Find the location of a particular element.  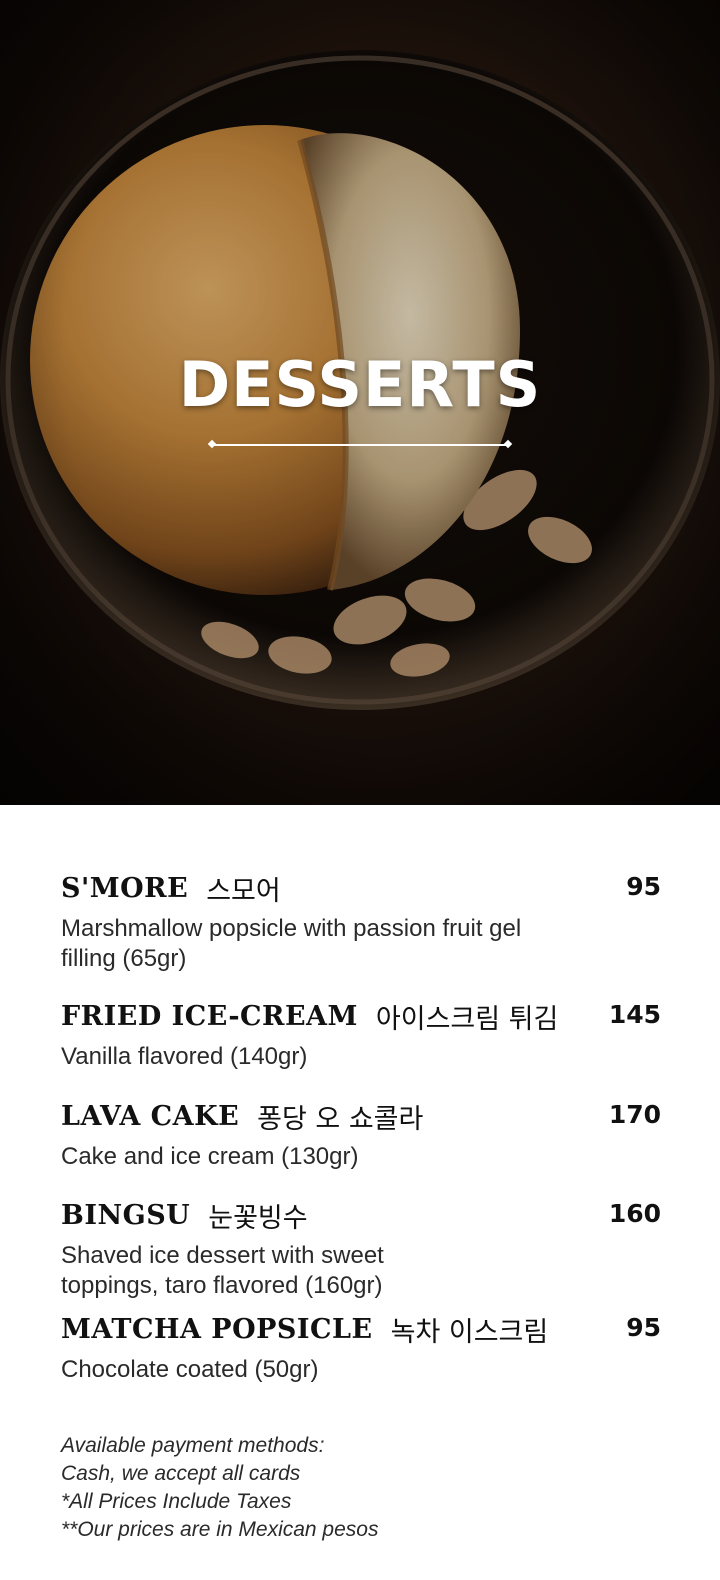

note-line: **Our prices are in Mexican pesos is located at coordinates (220, 1529).